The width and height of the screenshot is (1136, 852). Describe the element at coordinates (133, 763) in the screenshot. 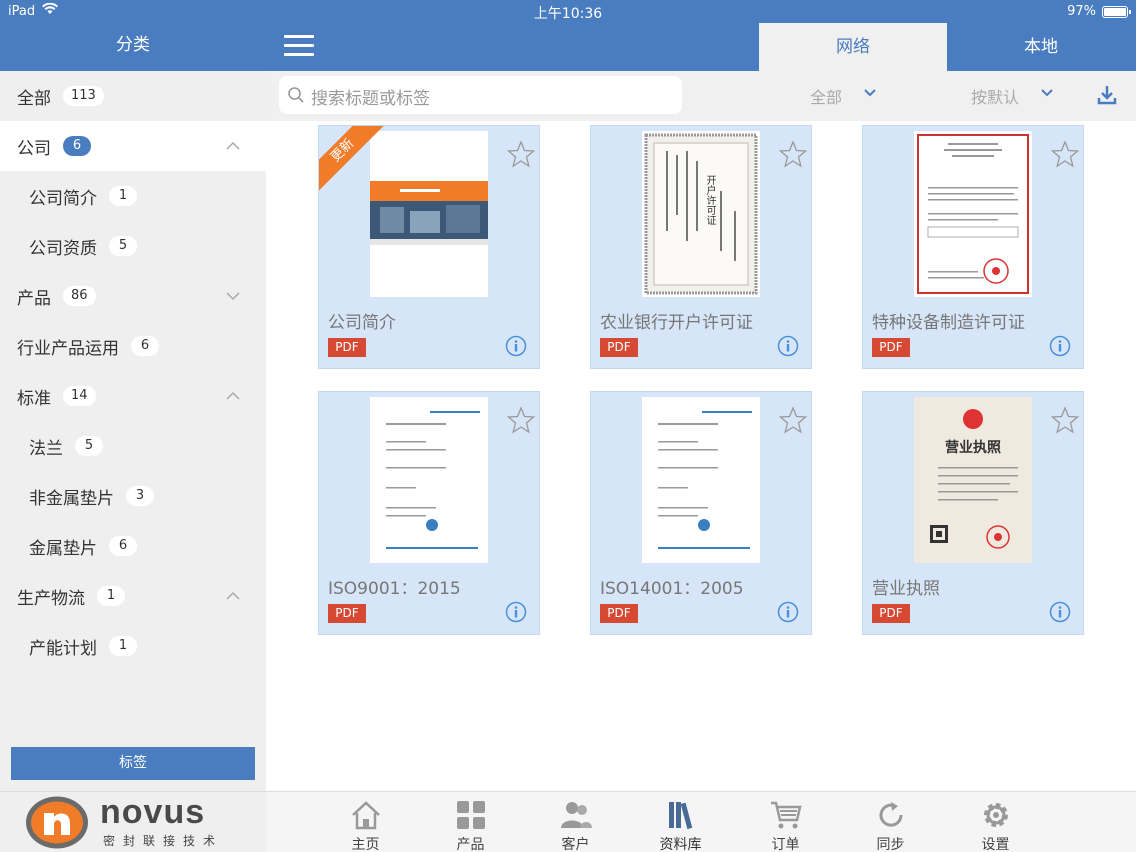

I see `tag-button: 标签` at that location.